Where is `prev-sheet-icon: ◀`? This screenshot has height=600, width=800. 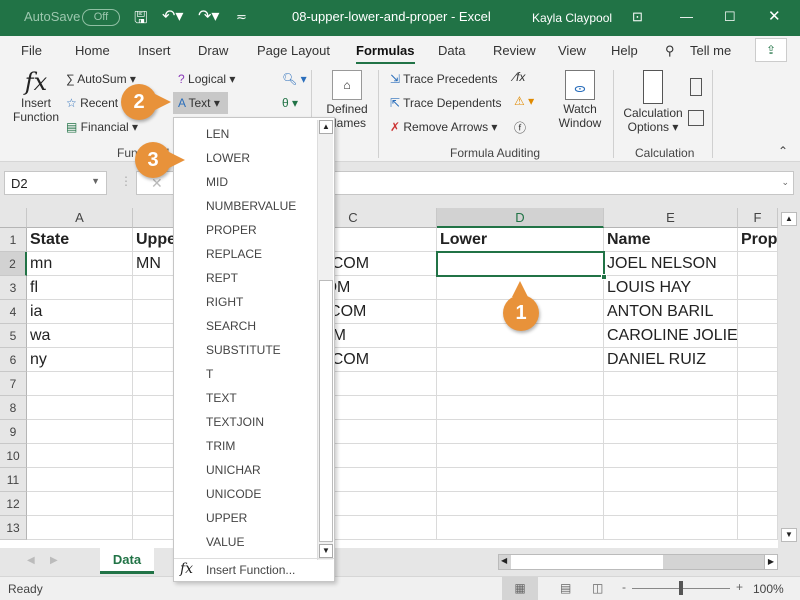 prev-sheet-icon: ◀ is located at coordinates (31, 560).